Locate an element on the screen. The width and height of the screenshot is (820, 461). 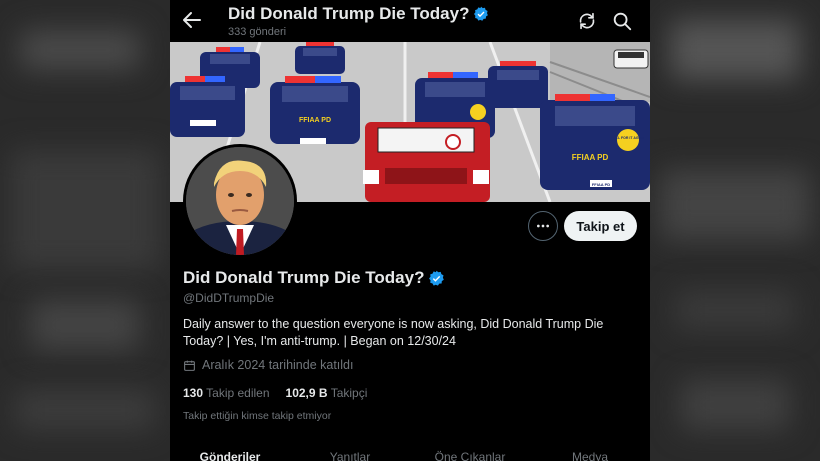
post-count: 333 gönderi is located at coordinates (257, 32).